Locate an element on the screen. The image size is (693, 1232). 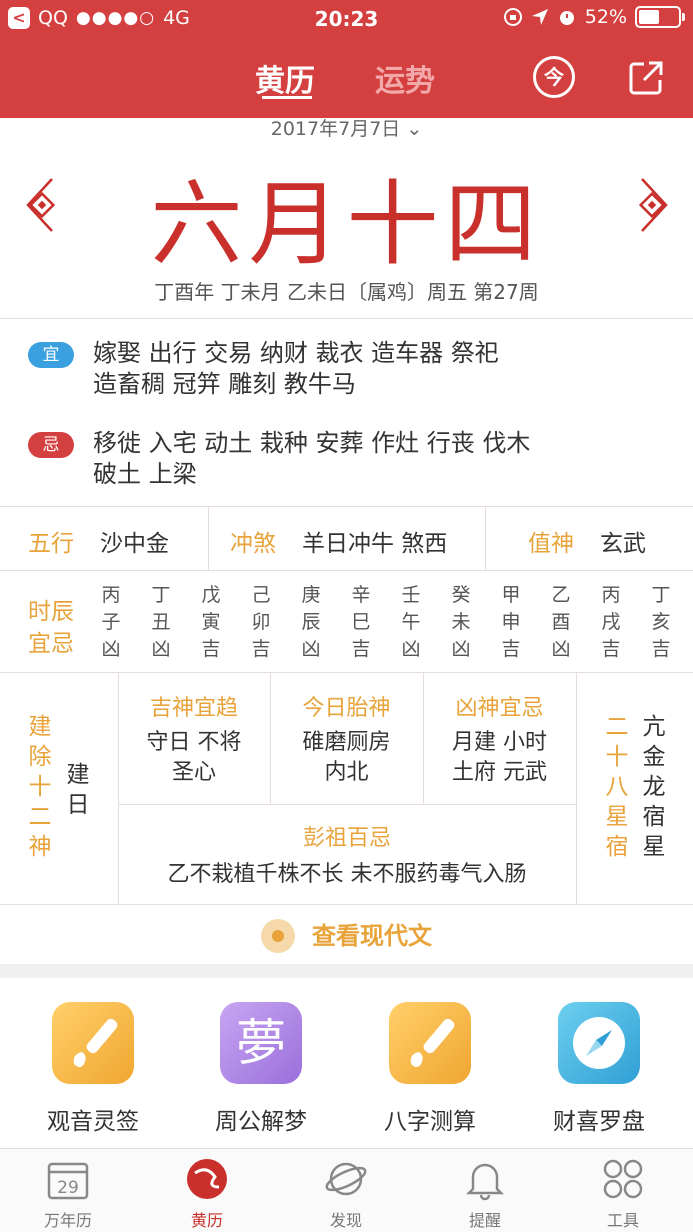
tabbar-item-reminder: 提醒 is located at coordinates (485, 1194).